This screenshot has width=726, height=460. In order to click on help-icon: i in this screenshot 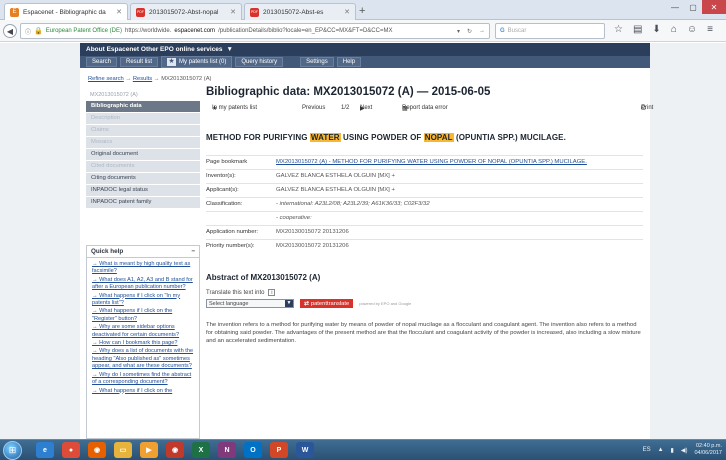, I will do `click(272, 292)`.